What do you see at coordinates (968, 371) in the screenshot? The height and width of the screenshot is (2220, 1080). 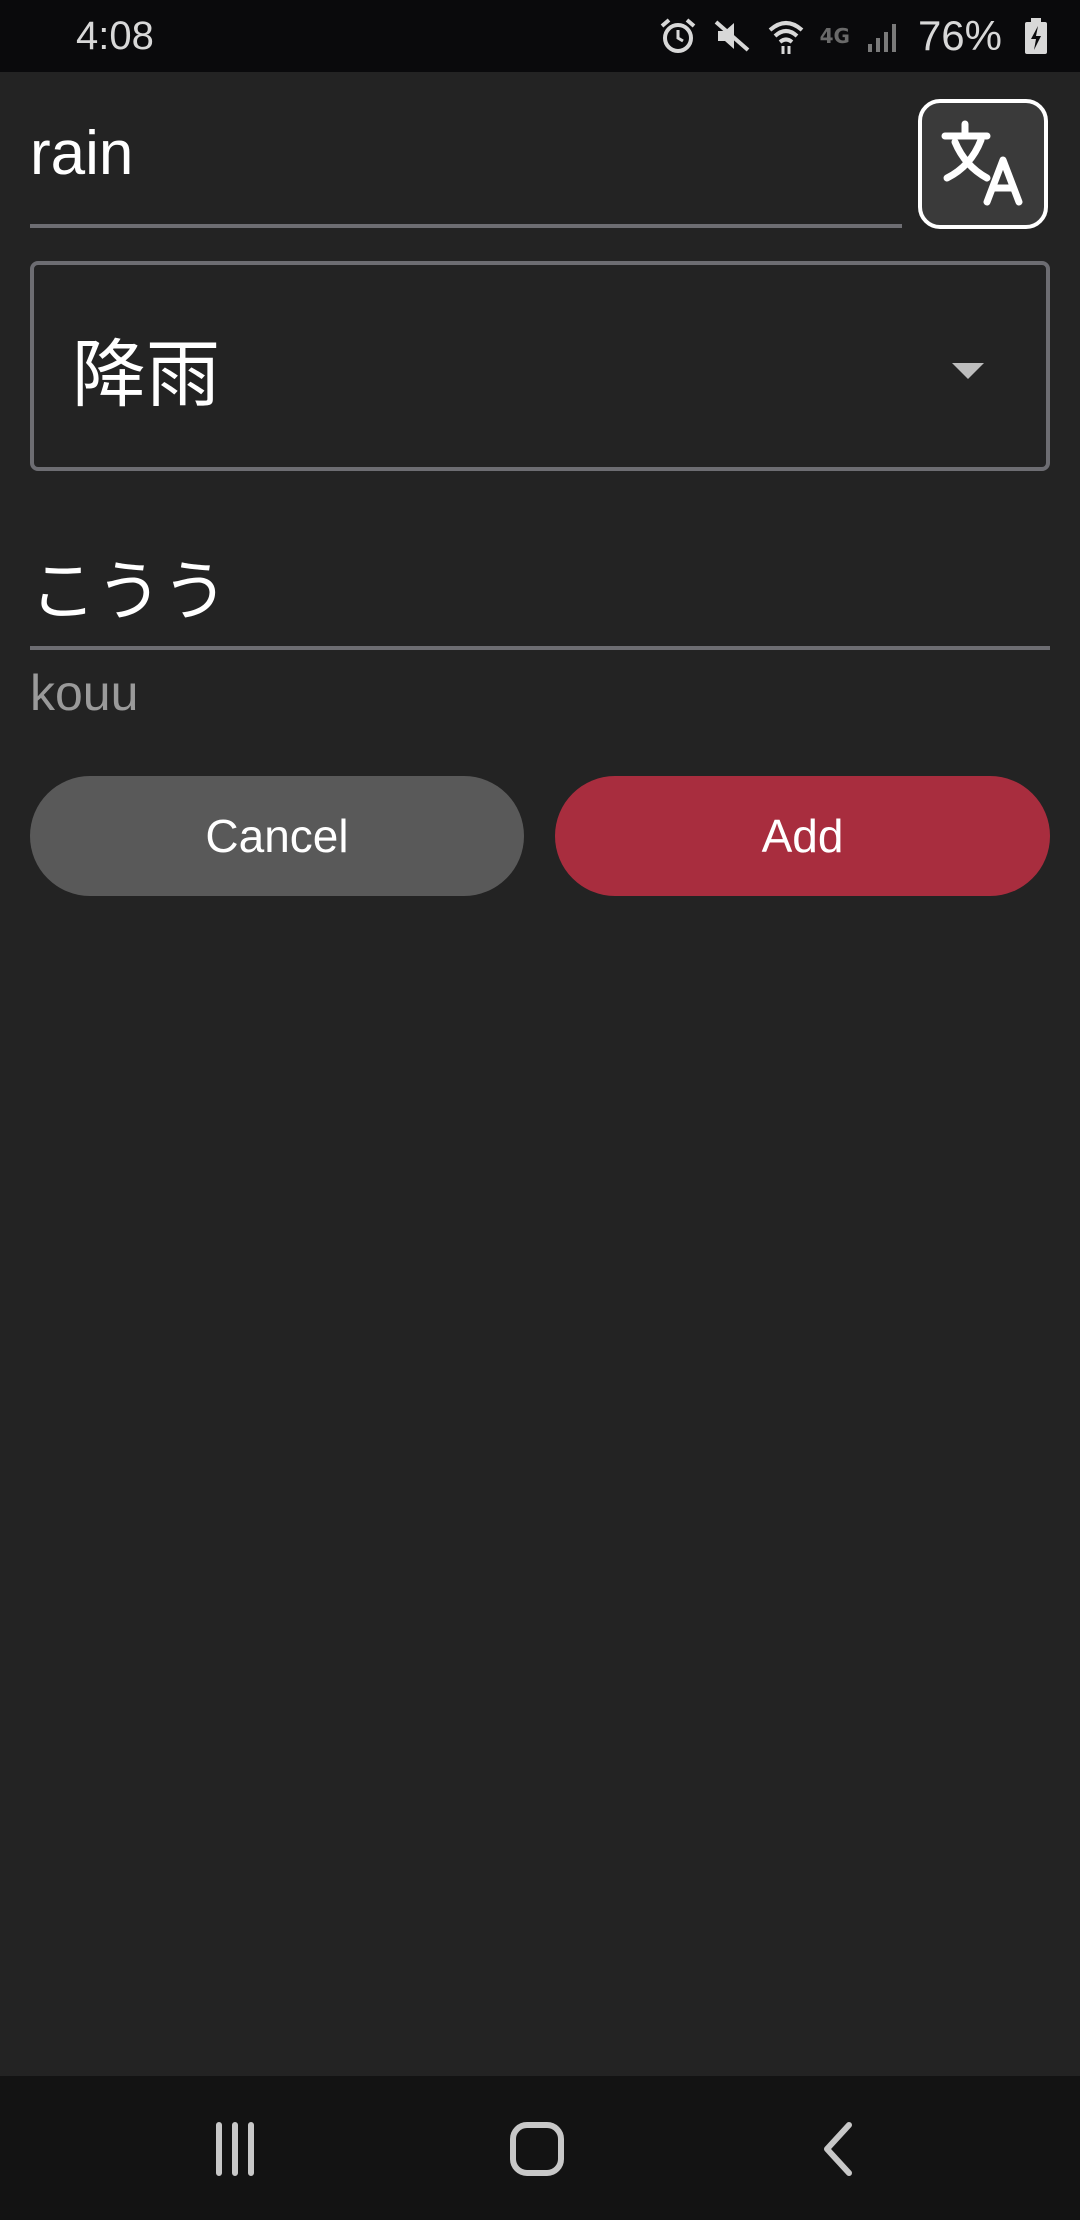 I see `dropdown-arrow-icon` at bounding box center [968, 371].